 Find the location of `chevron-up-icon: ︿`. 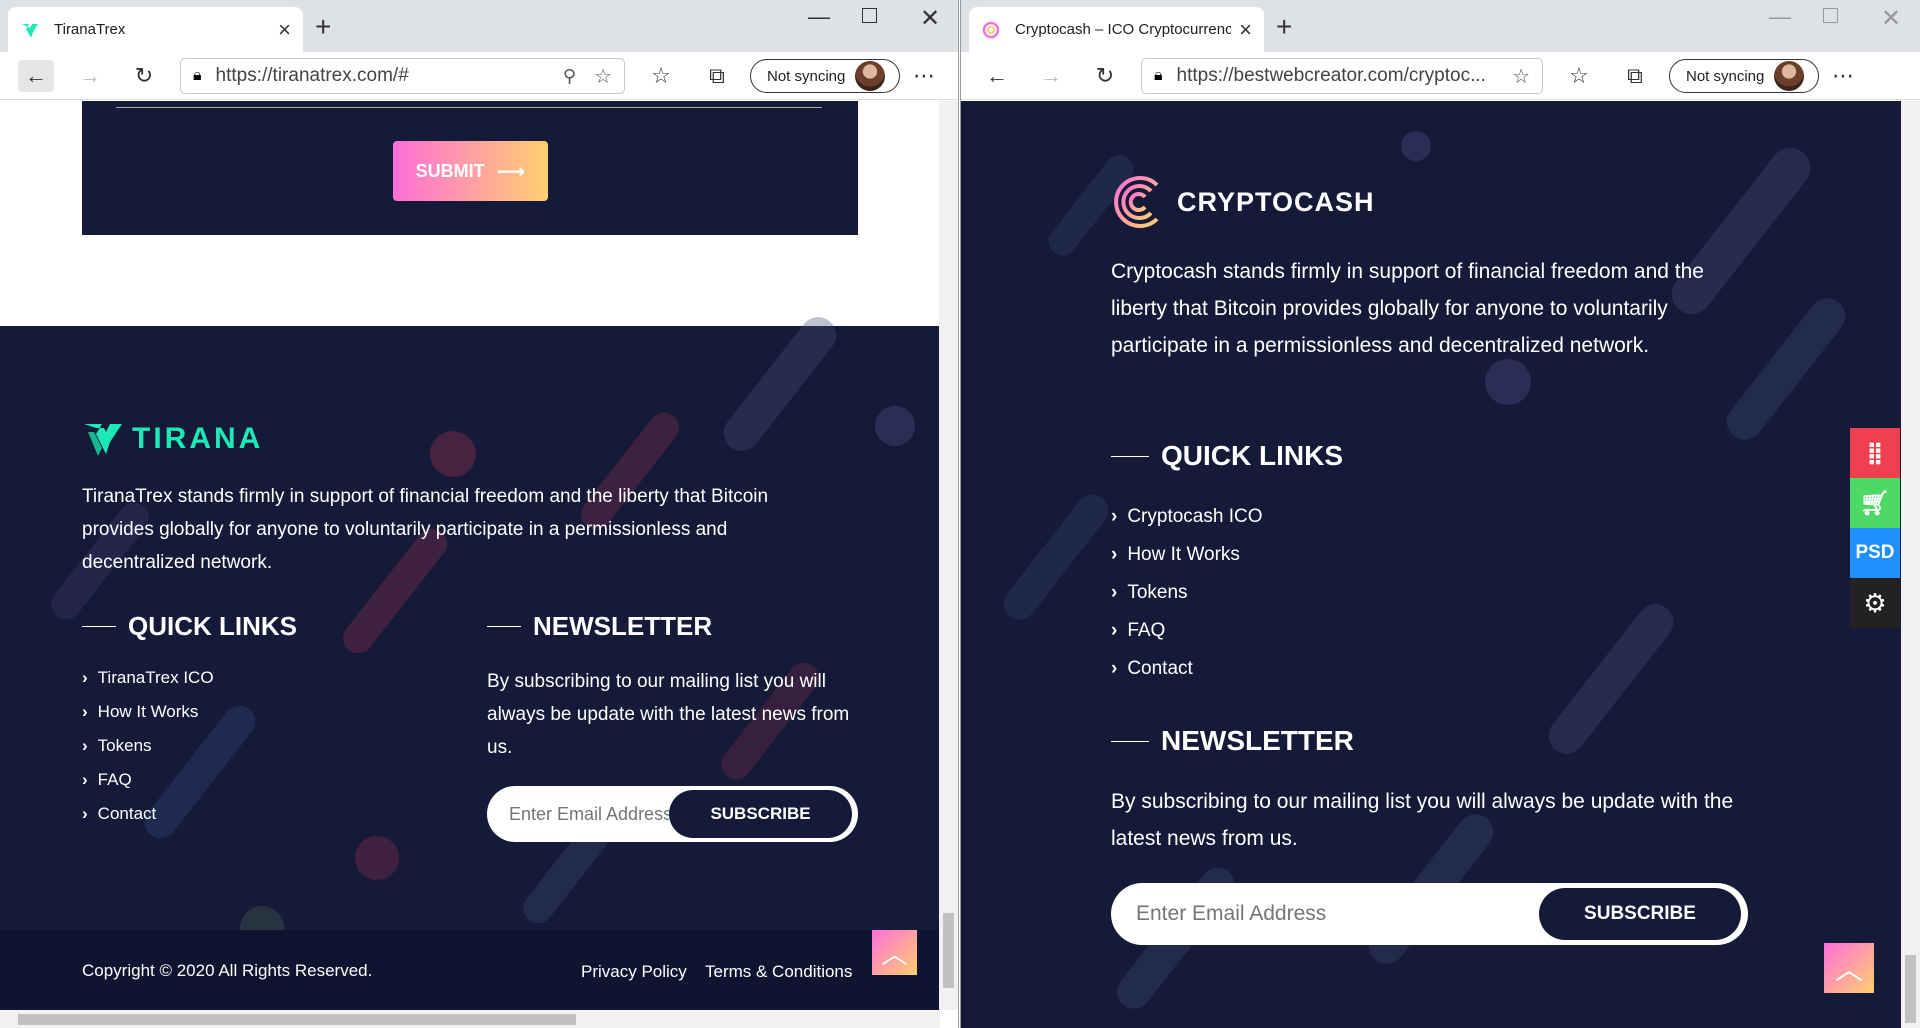

chevron-up-icon: ︿ is located at coordinates (1848, 969).